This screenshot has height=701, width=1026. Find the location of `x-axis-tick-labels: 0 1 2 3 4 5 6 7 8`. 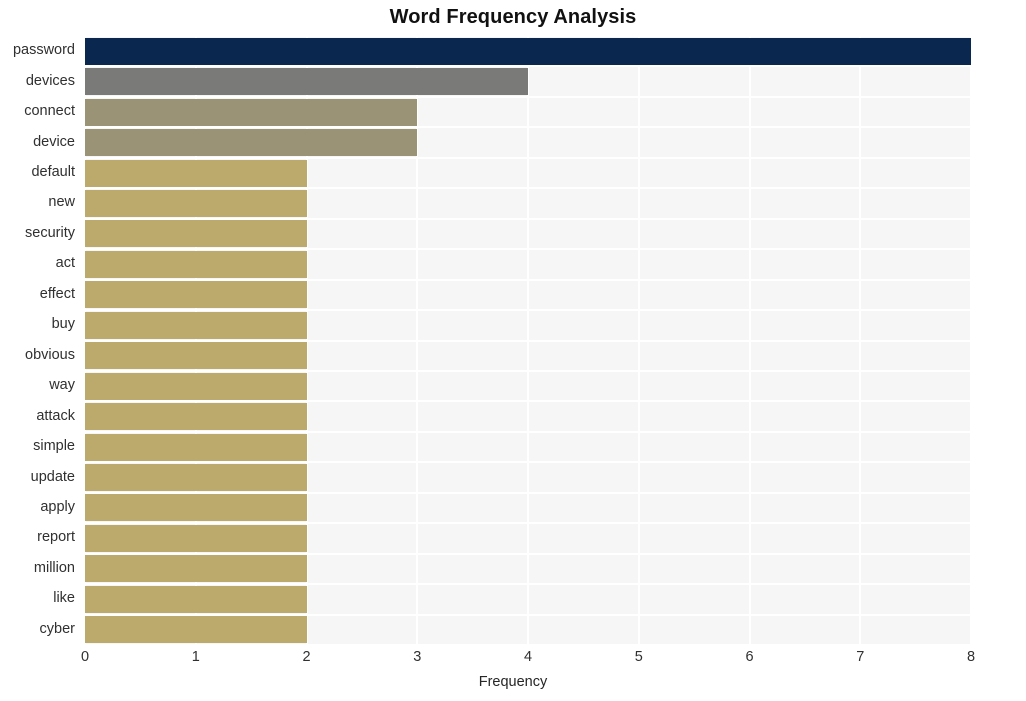

x-axis-tick-labels: 0 1 2 3 4 5 6 7 8 is located at coordinates (513, 661).